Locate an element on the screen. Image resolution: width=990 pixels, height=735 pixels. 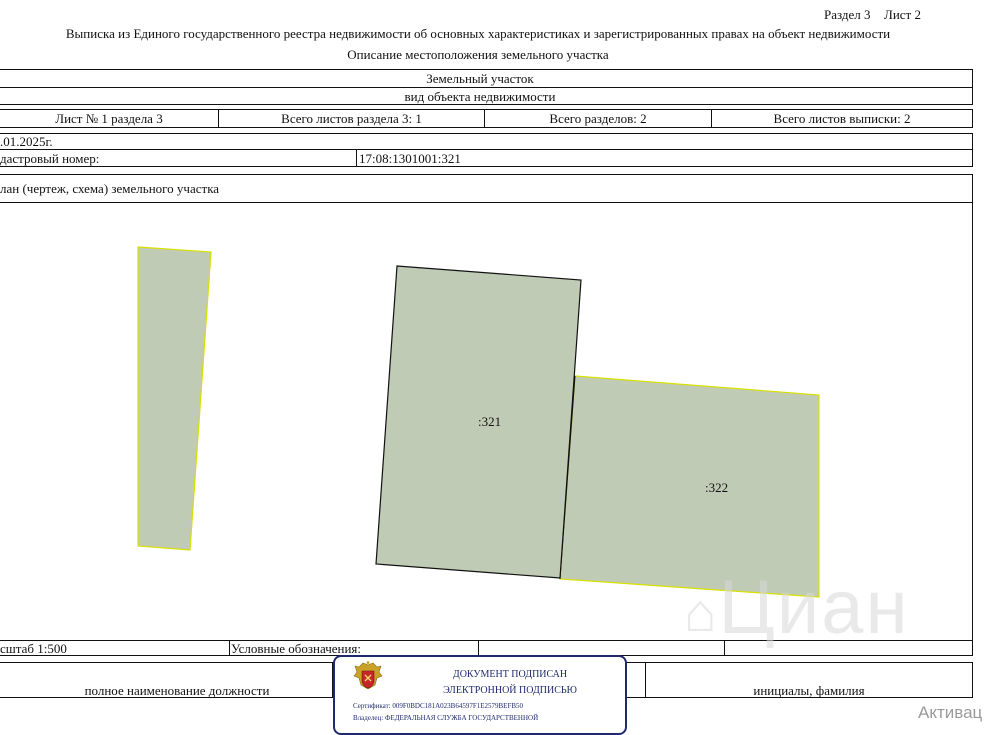
cadastral-number: 17:08:1301001:321 is located at coordinates (410, 158).